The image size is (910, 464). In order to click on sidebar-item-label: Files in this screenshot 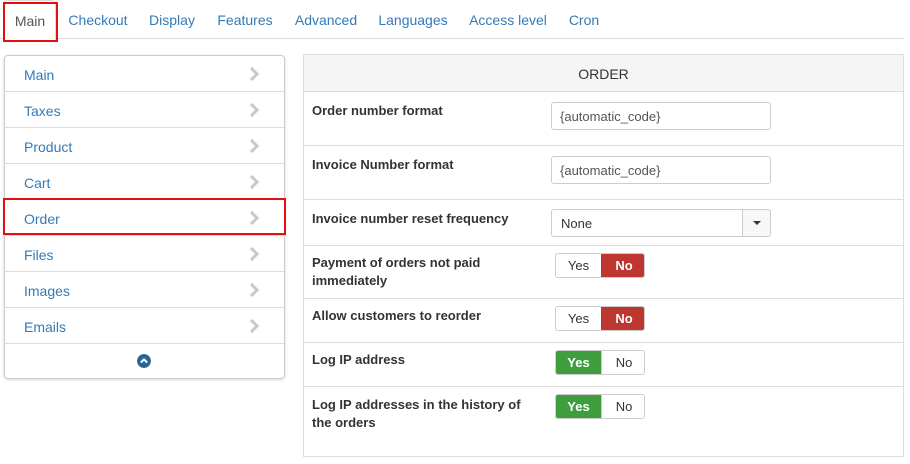, I will do `click(39, 255)`.